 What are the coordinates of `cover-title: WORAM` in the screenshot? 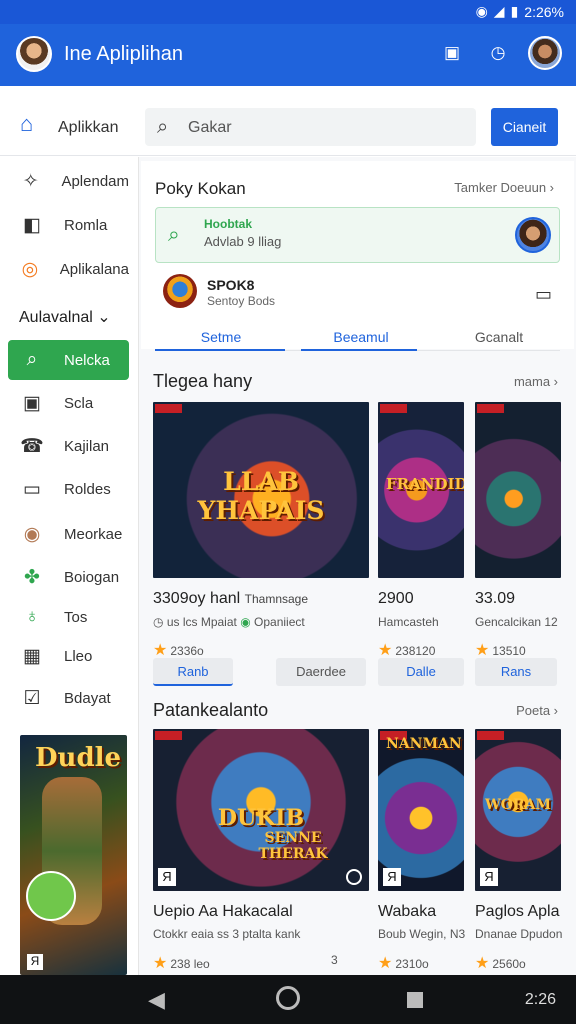 It's located at (518, 805).